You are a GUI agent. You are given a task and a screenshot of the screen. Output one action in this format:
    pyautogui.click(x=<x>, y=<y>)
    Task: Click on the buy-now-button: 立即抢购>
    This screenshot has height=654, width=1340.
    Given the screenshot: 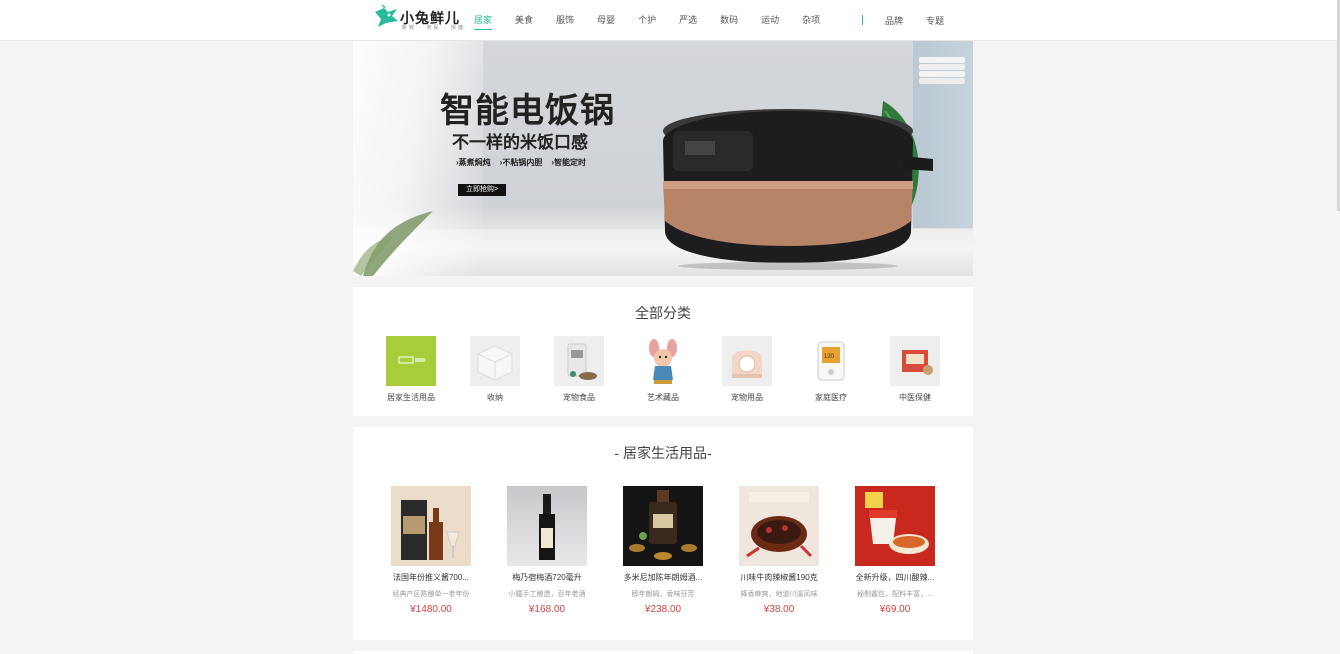 What is the action you would take?
    pyautogui.click(x=482, y=190)
    